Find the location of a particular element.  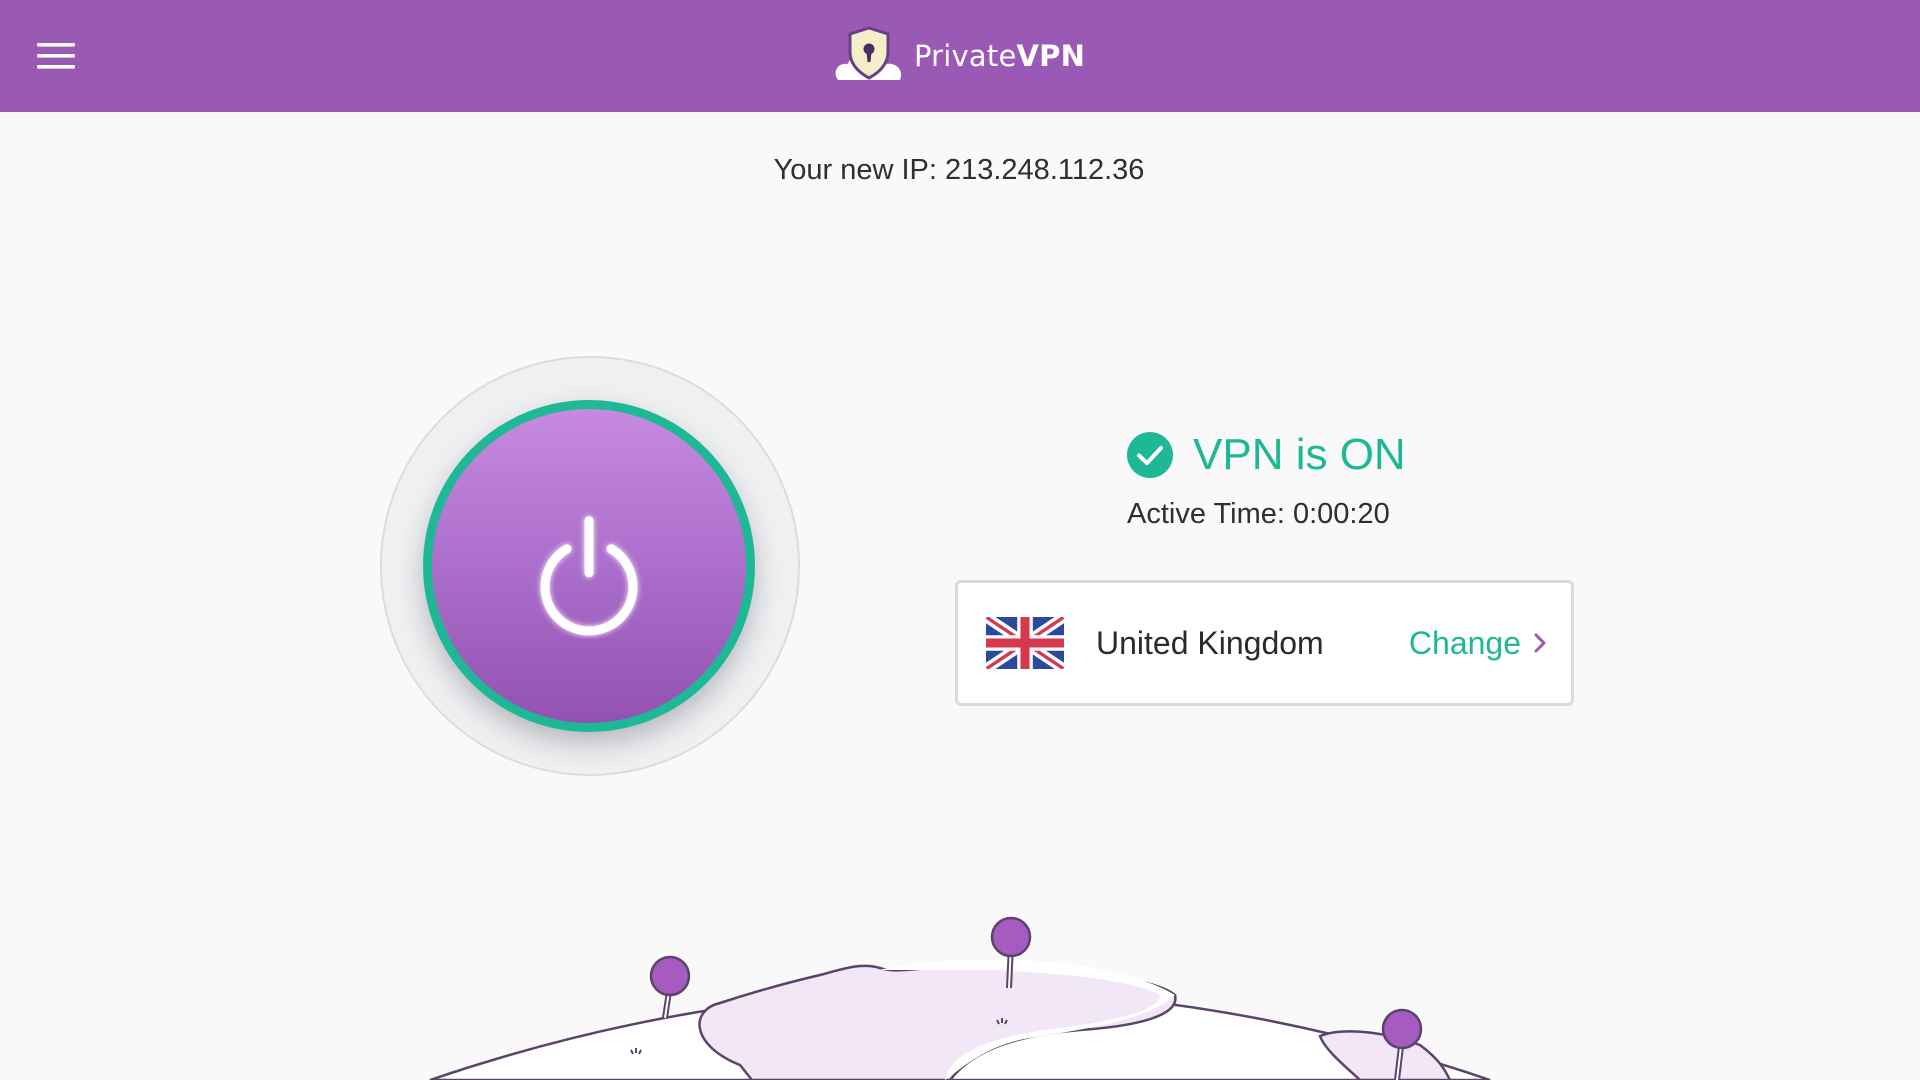

globe-illustration is located at coordinates (960, 998).